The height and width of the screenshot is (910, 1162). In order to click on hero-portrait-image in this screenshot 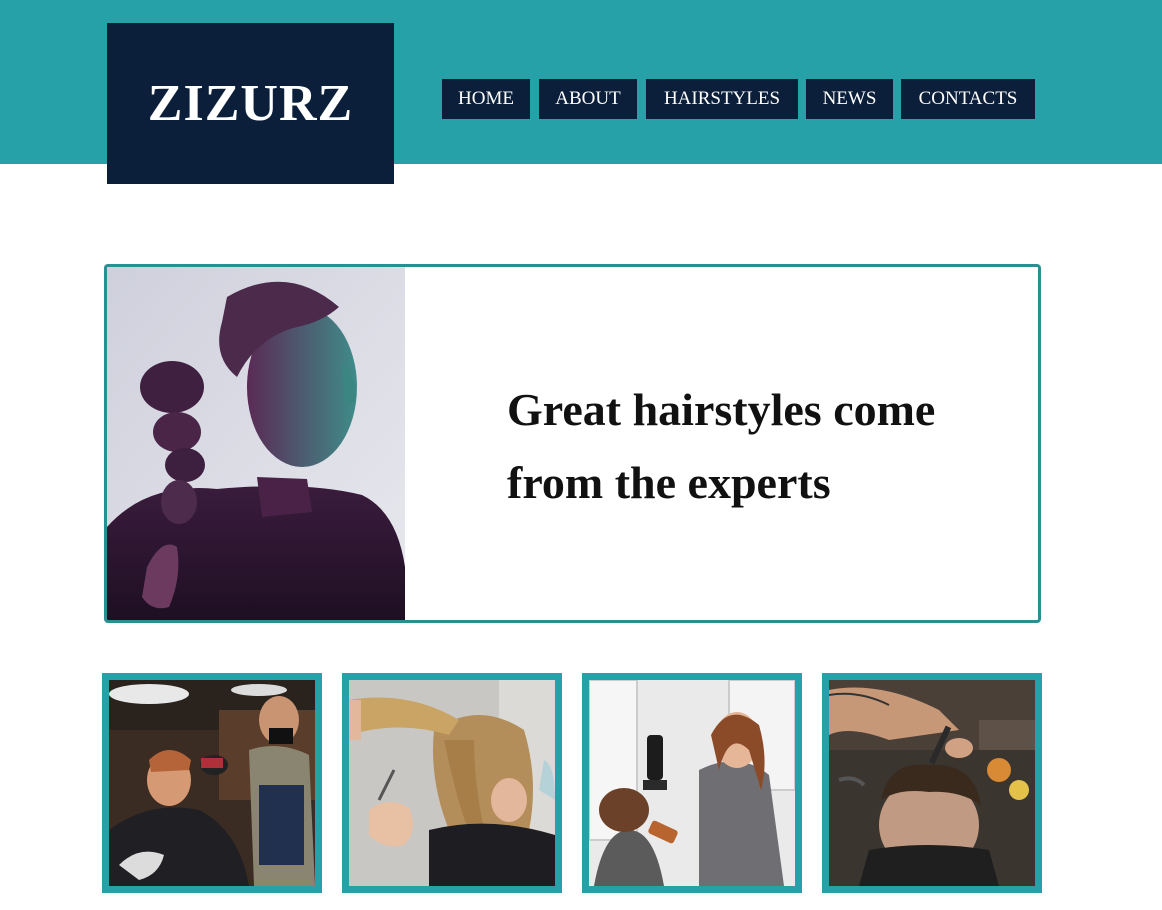, I will do `click(256, 443)`.